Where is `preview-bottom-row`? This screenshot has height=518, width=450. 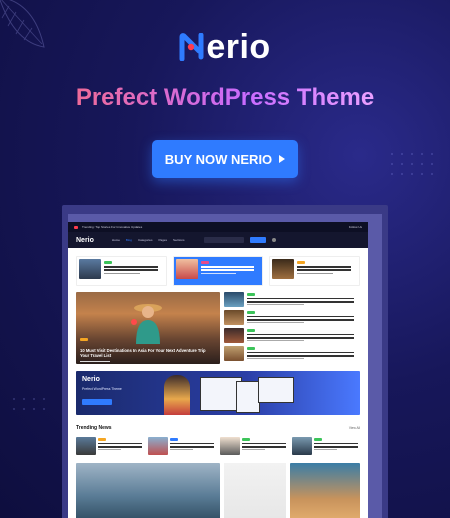
preview-bottom-row is located at coordinates (218, 487).